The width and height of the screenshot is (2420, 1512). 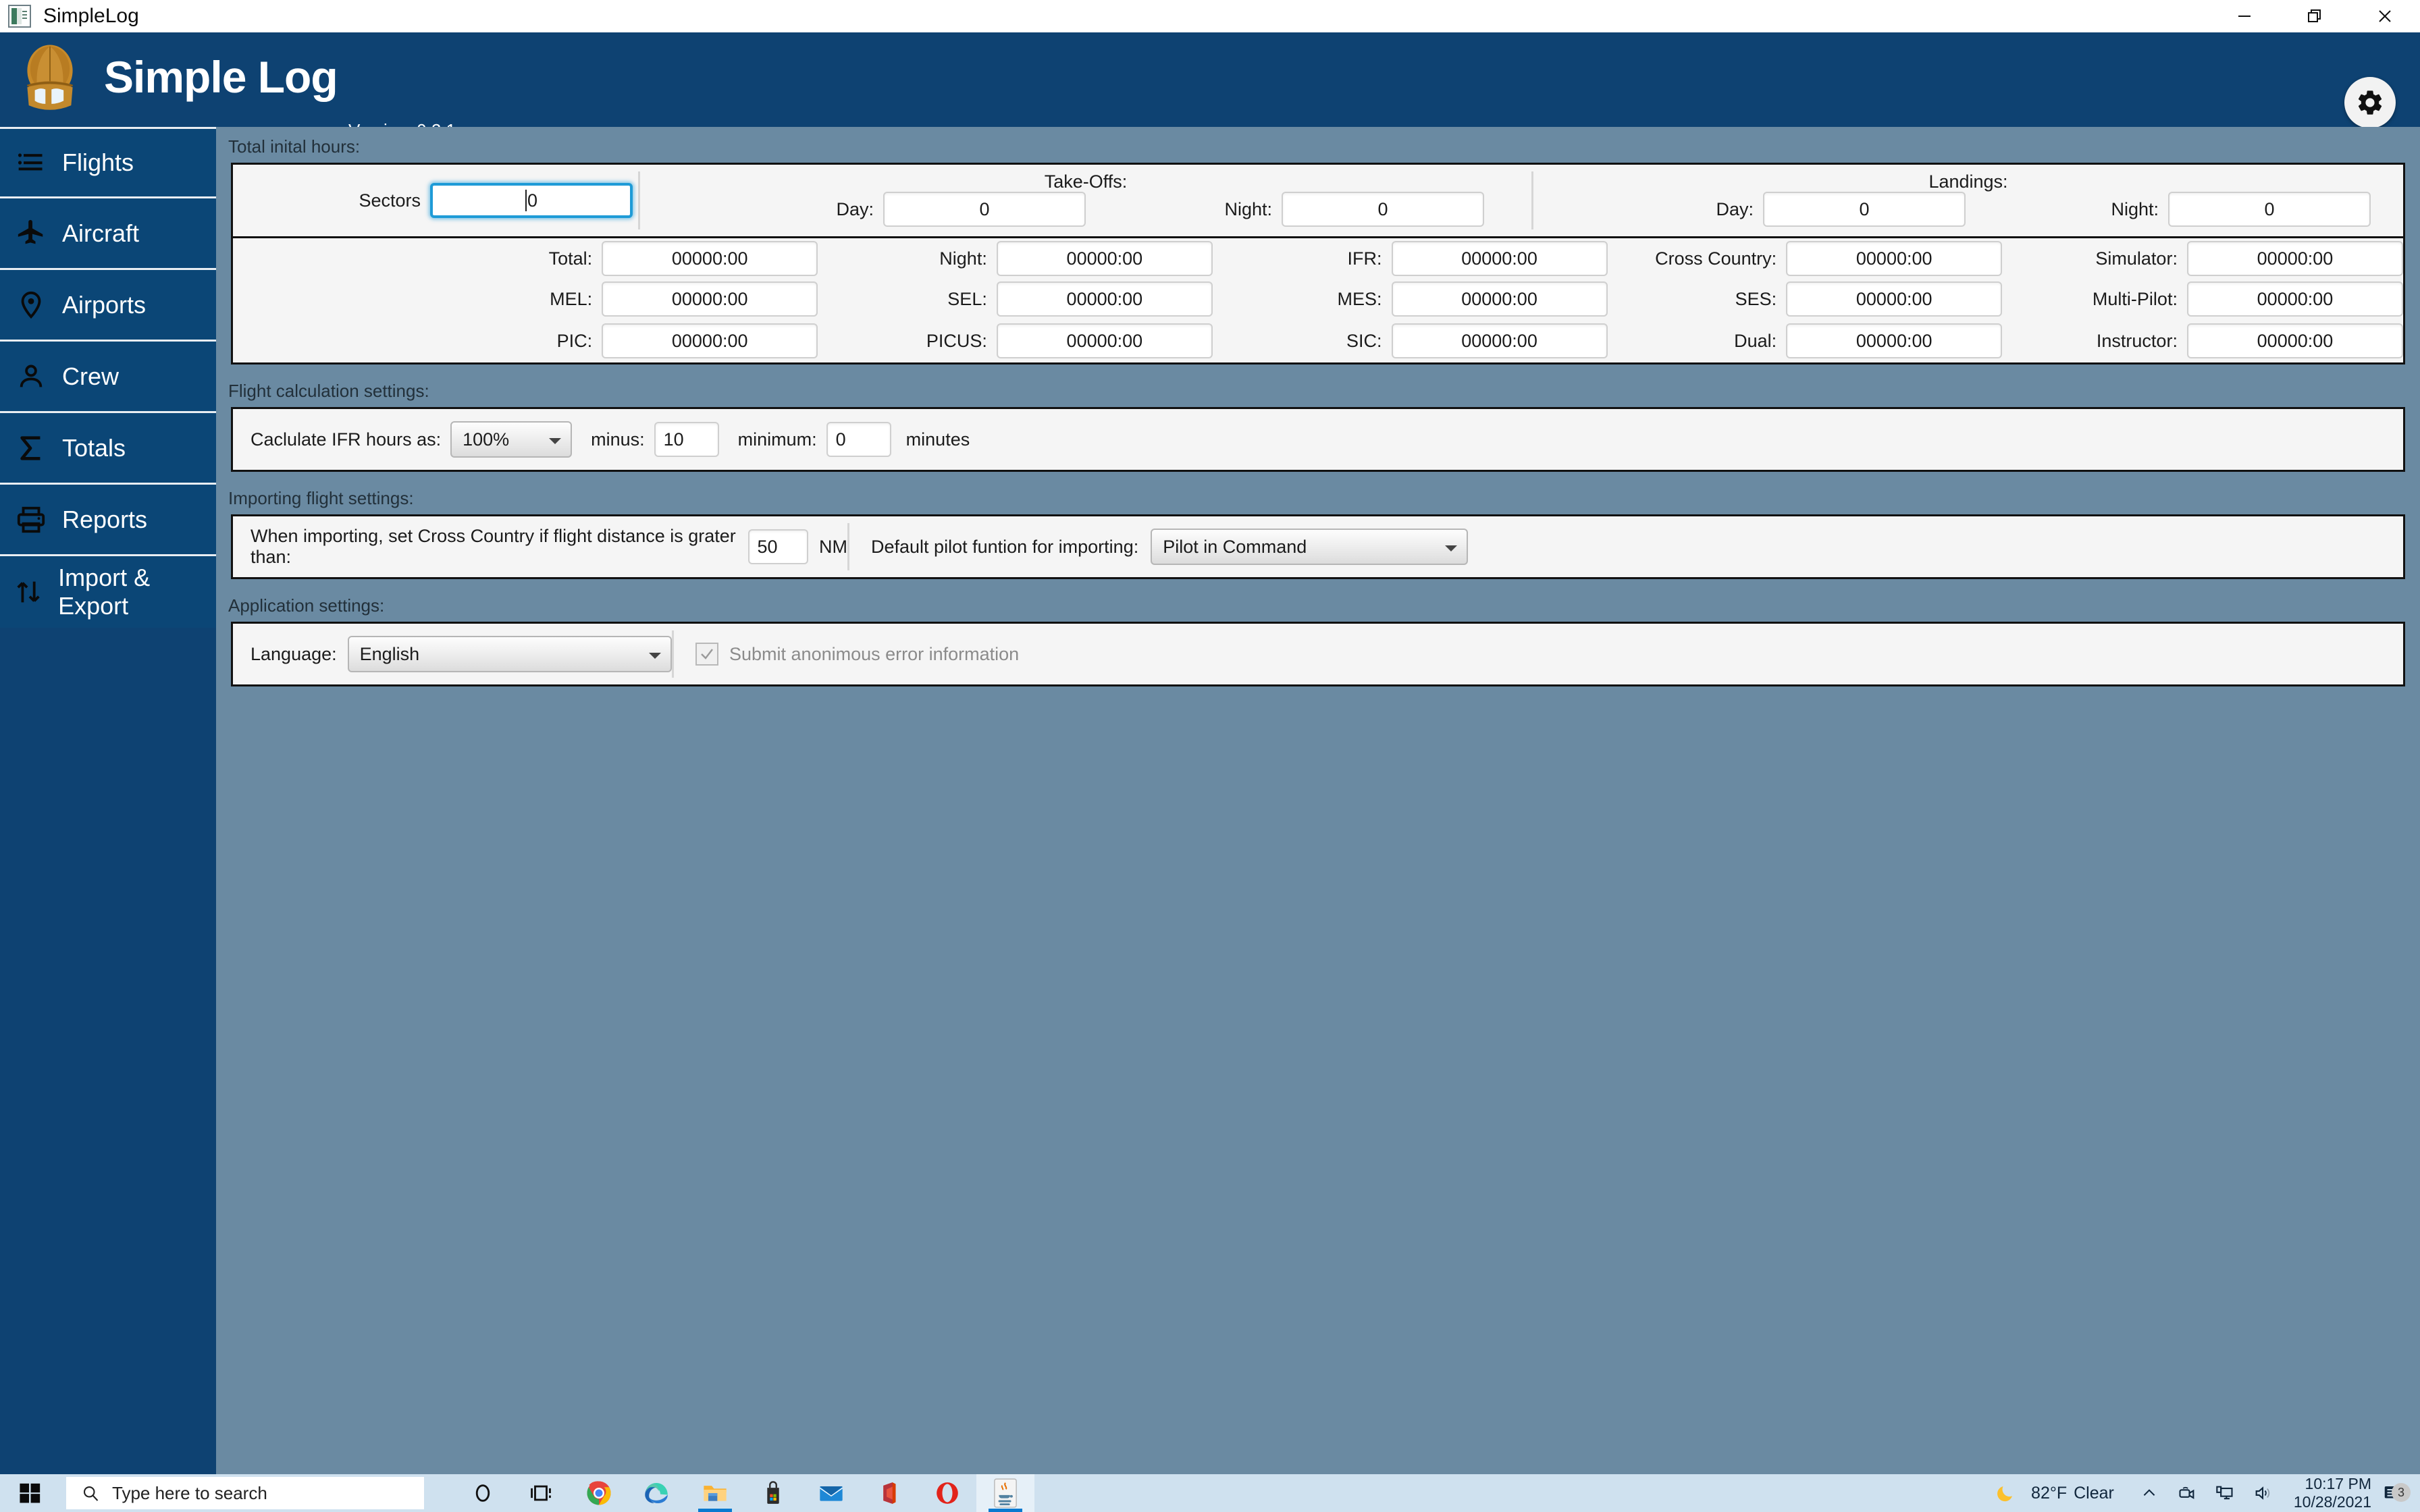 I want to click on sidebar-item-label: Aircraft, so click(x=101, y=233).